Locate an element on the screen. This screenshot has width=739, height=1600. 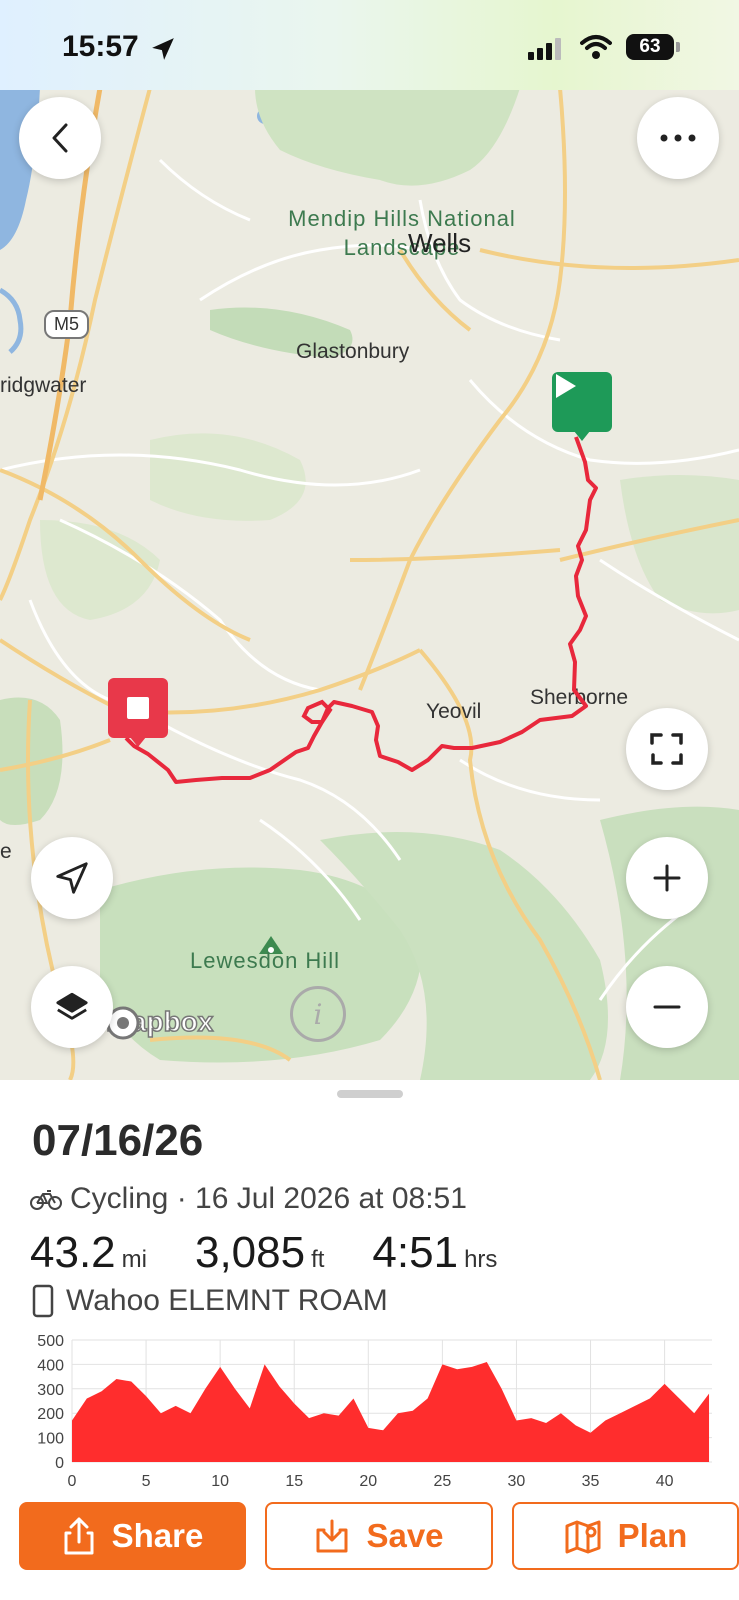
x-tick-label: 25 is located at coordinates (442, 1481).